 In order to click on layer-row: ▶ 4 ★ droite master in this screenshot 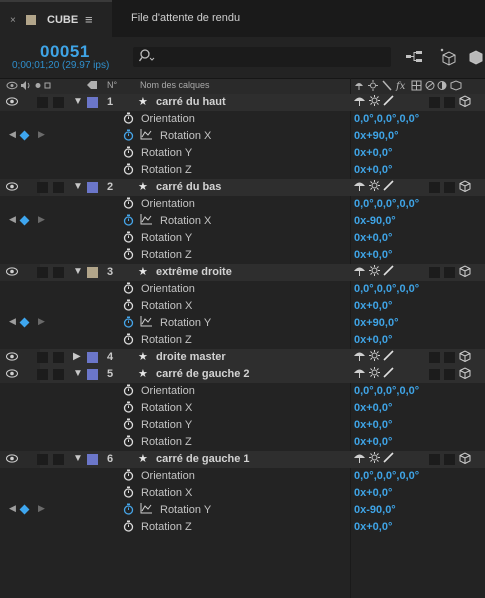, I will do `click(242, 357)`.